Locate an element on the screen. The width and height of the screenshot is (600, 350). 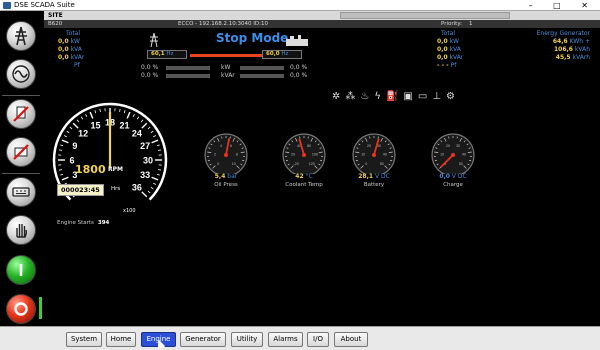
start-icon is located at coordinates (21, 270).